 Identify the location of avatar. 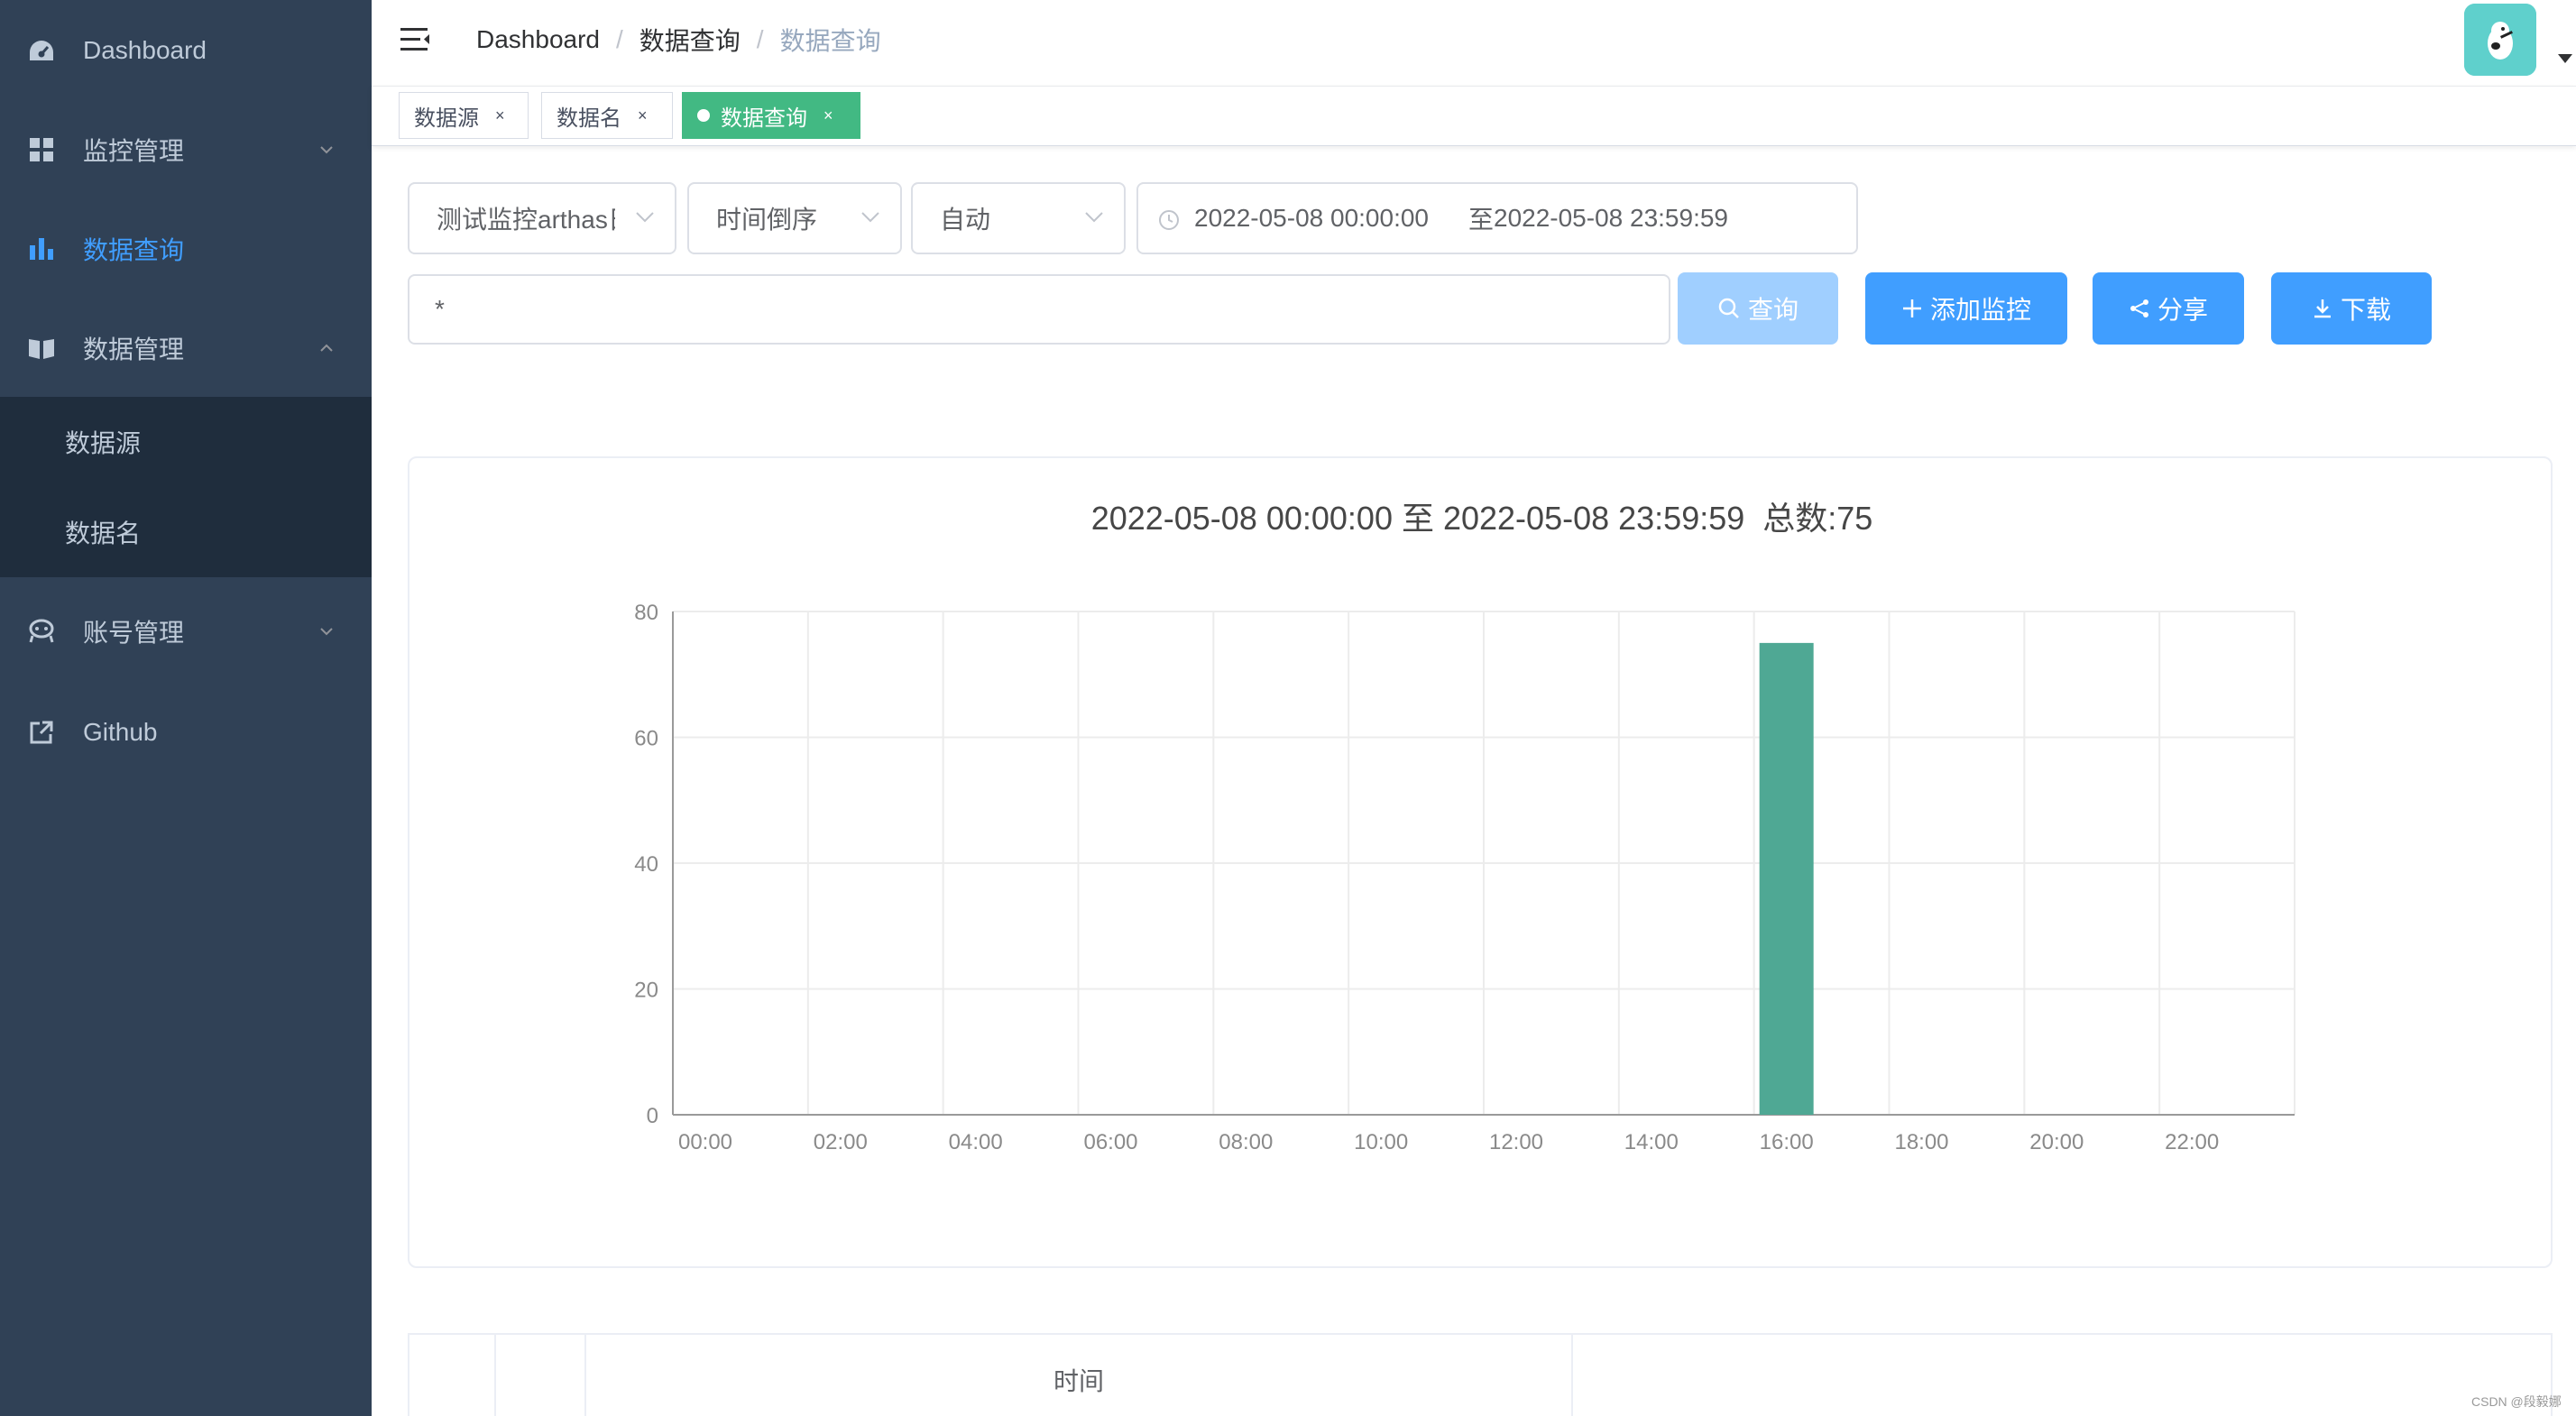
(2500, 40).